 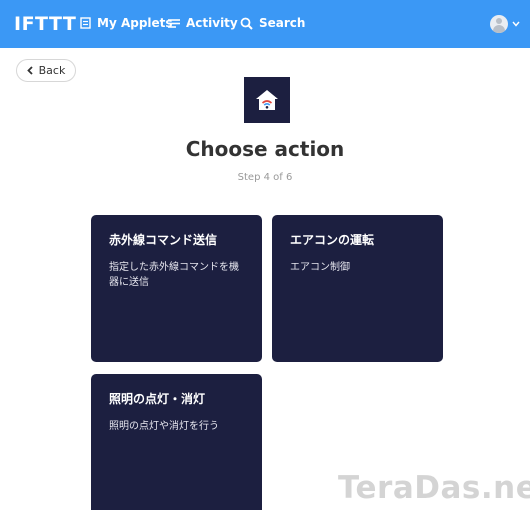 I want to click on applets-icon, so click(x=85, y=23).